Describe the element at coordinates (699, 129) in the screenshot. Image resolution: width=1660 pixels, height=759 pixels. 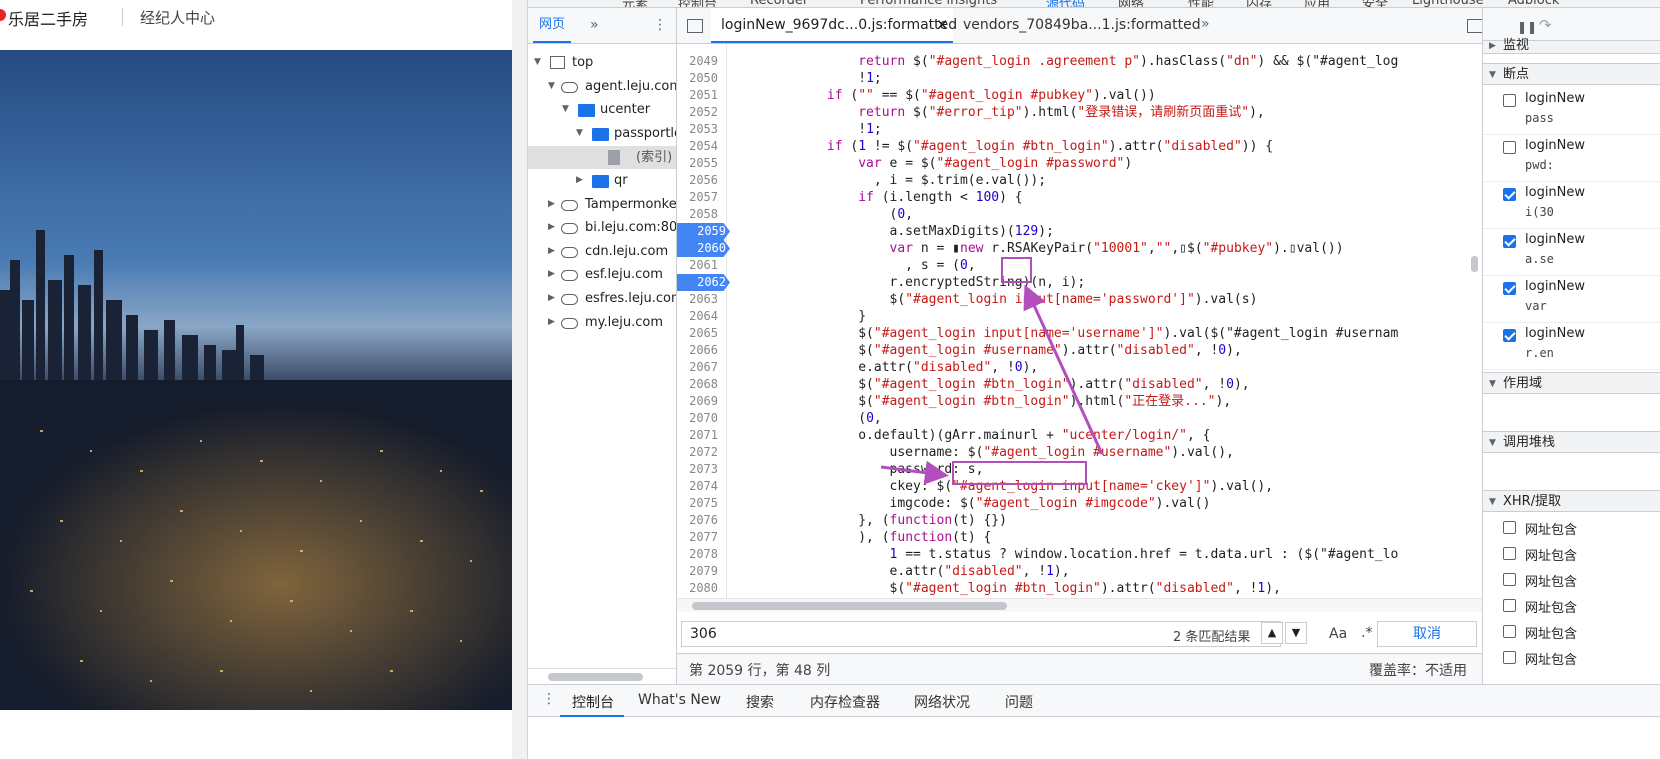
I see `line-number: 2053` at that location.